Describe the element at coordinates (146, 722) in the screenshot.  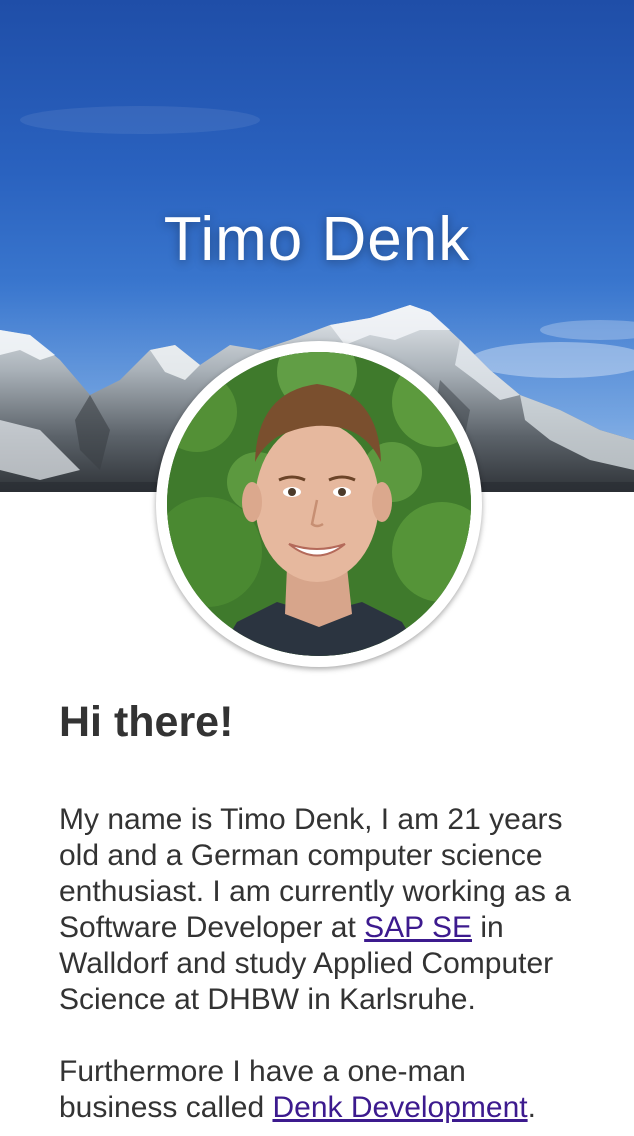
I see `greeting-heading: Hi there!` at that location.